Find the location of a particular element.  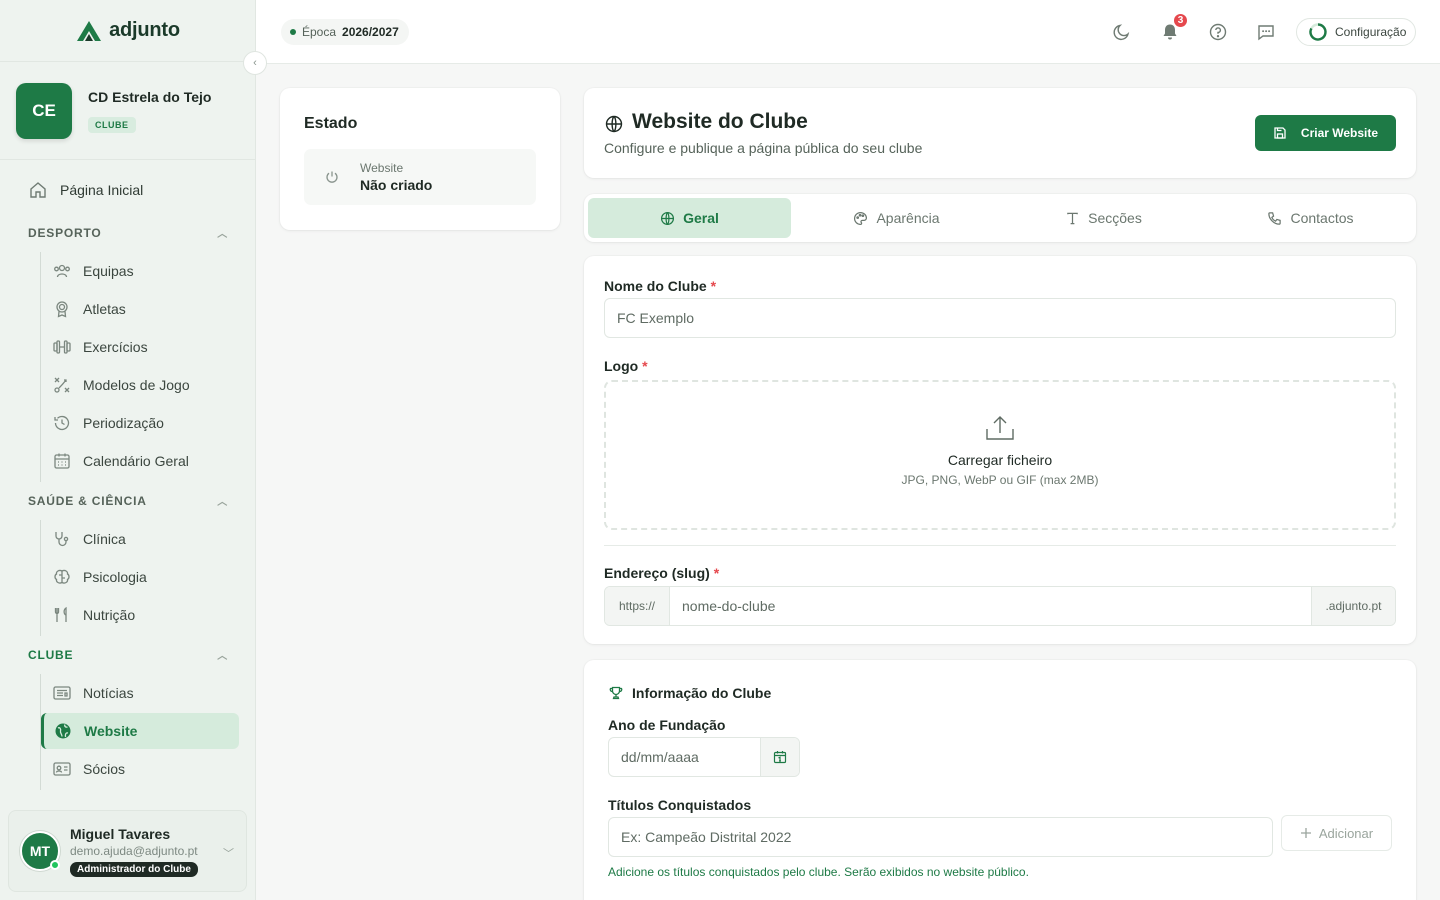

section-title: DESPORTO is located at coordinates (65, 232).